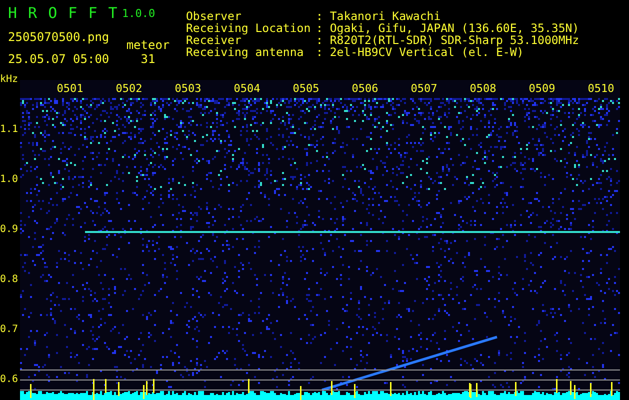 The width and height of the screenshot is (629, 400). Describe the element at coordinates (9, 330) in the screenshot. I see `frequency-label: 0.7` at that location.